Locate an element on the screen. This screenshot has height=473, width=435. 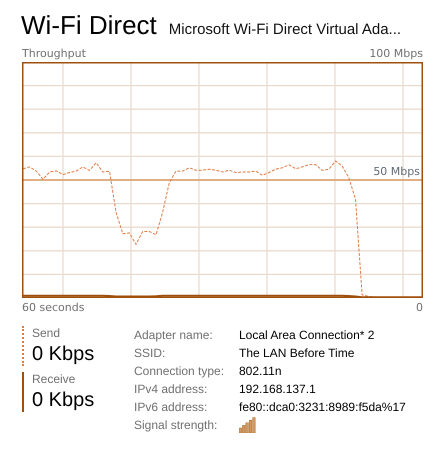
page-title: Wi-Fi Direct is located at coordinates (89, 25).